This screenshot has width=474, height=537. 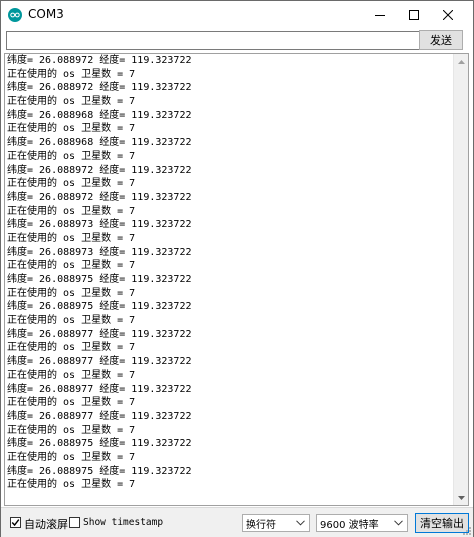 I want to click on minimize-button, so click(x=380, y=15).